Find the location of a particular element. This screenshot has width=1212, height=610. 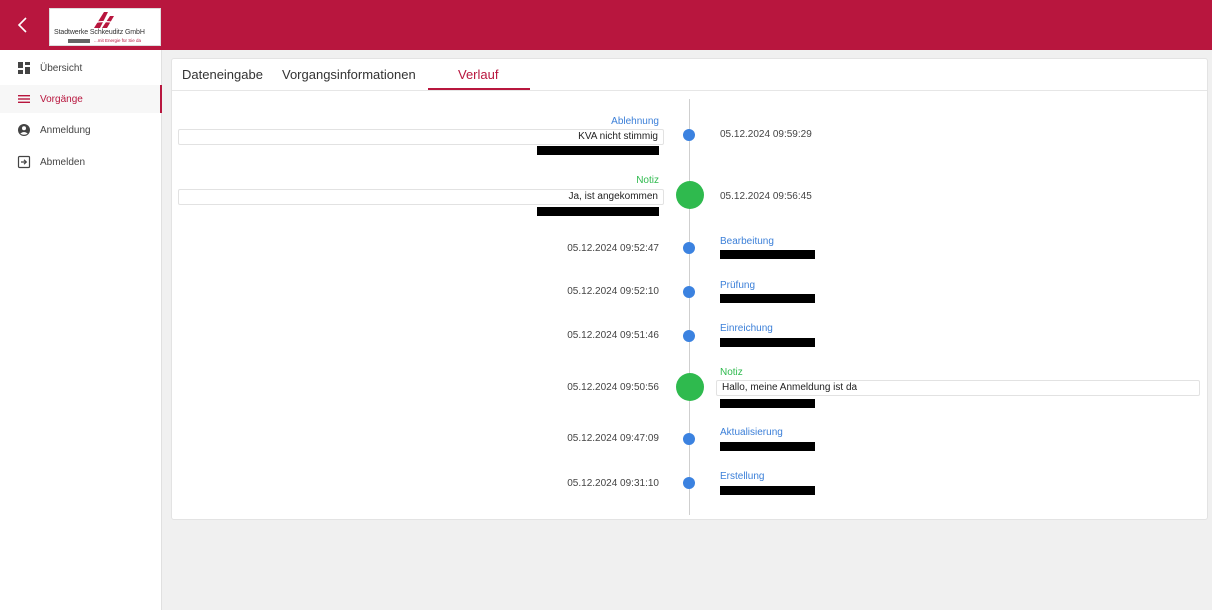

timeline-timestamp: 05.12.2024 09:56:45 is located at coordinates (766, 196).